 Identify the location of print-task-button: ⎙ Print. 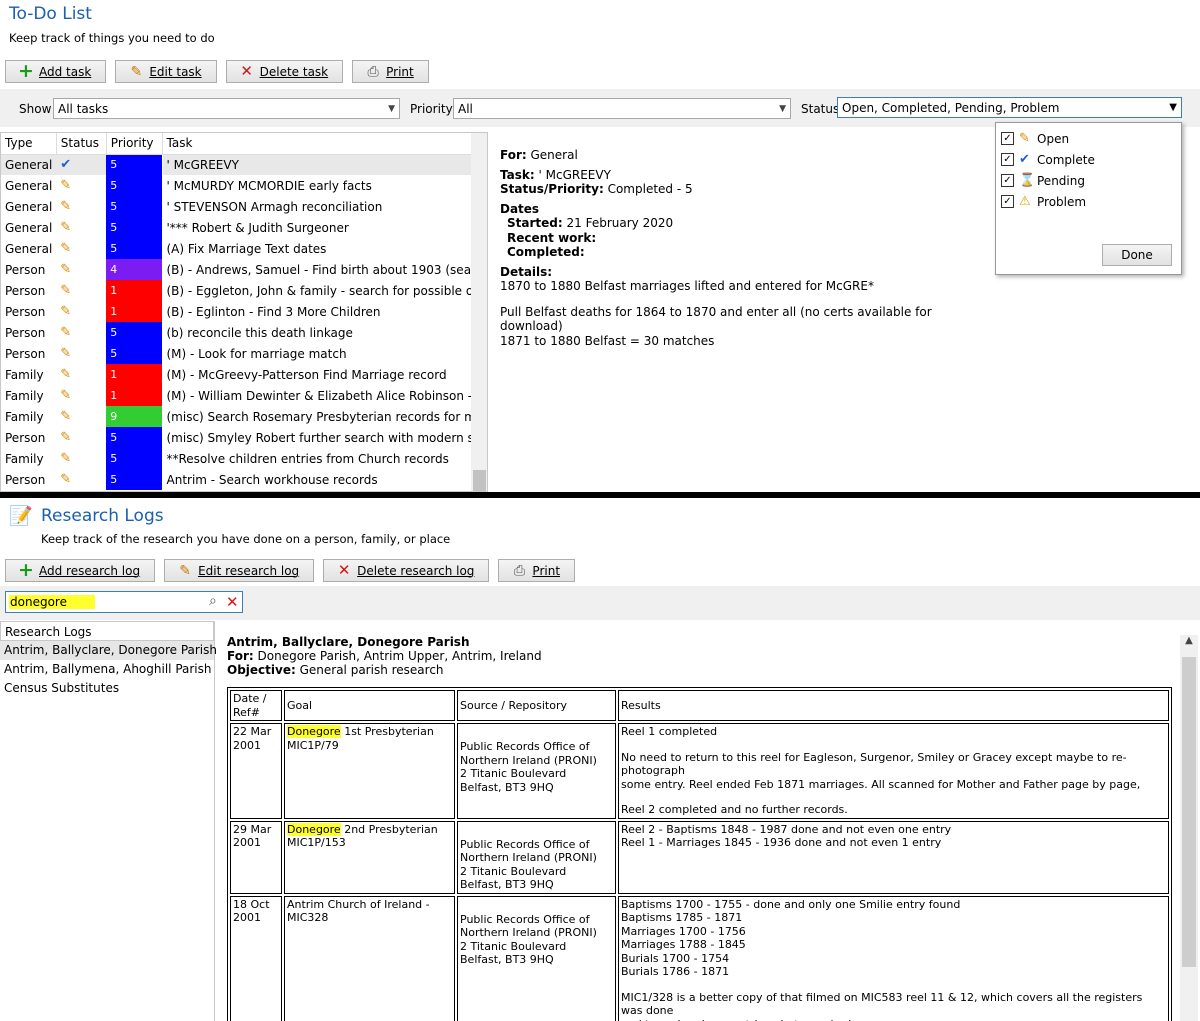
(390, 71).